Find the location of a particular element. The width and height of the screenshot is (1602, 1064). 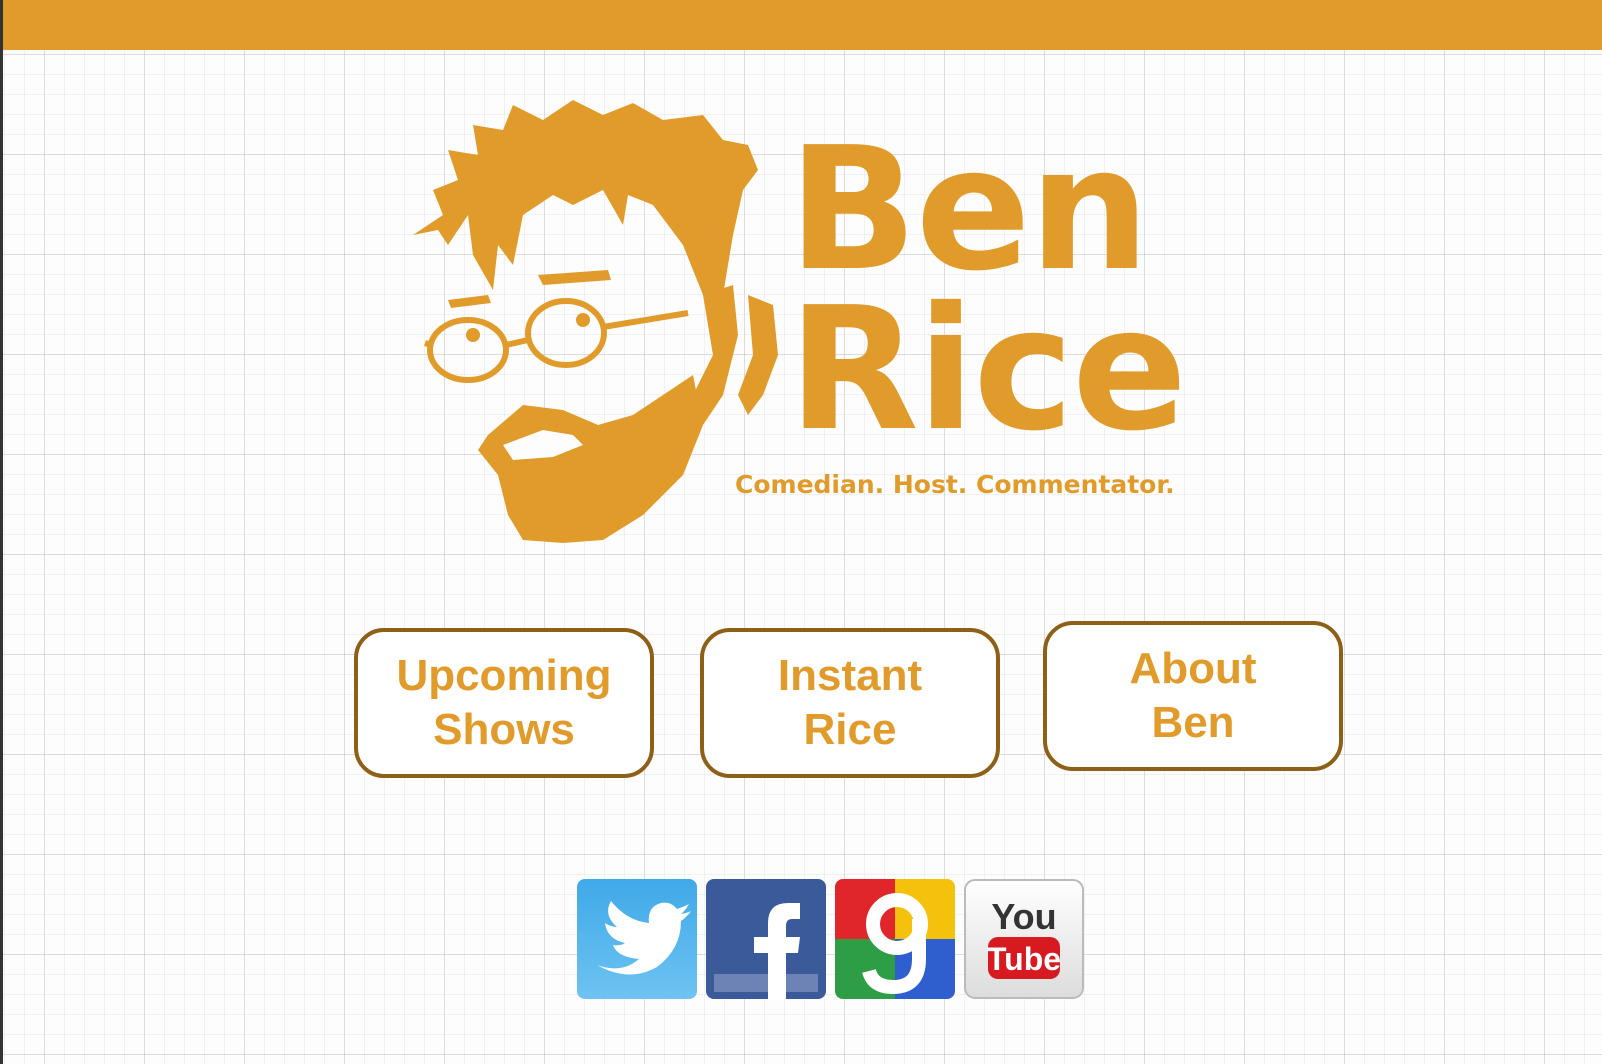

google-link is located at coordinates (895, 939).